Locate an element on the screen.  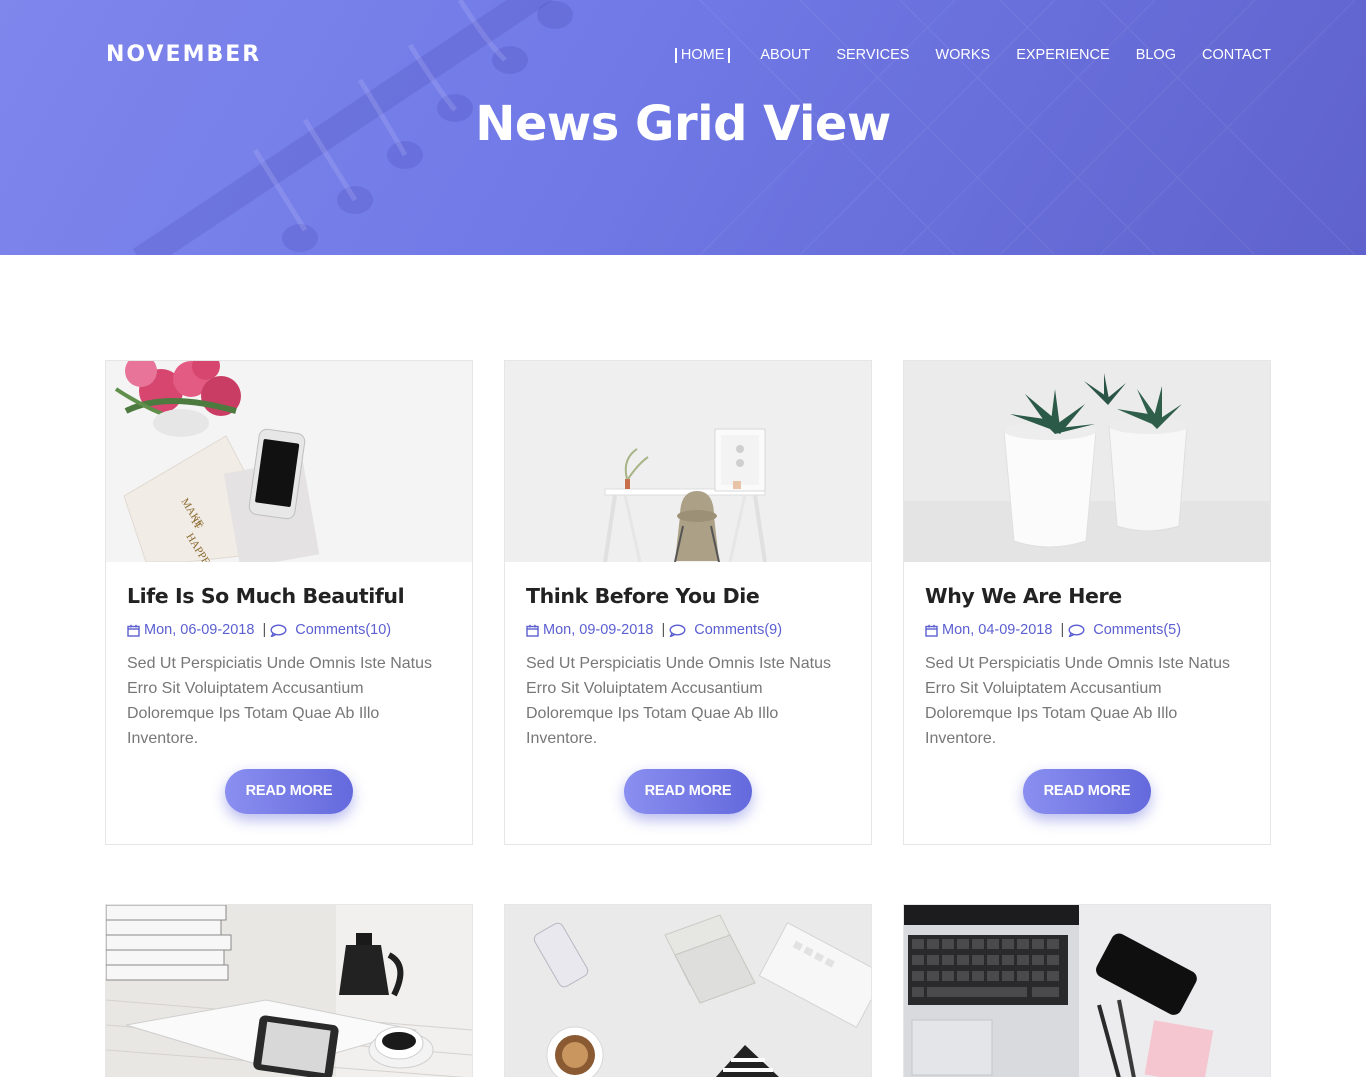
nav-services: SERVICES is located at coordinates (872, 55).